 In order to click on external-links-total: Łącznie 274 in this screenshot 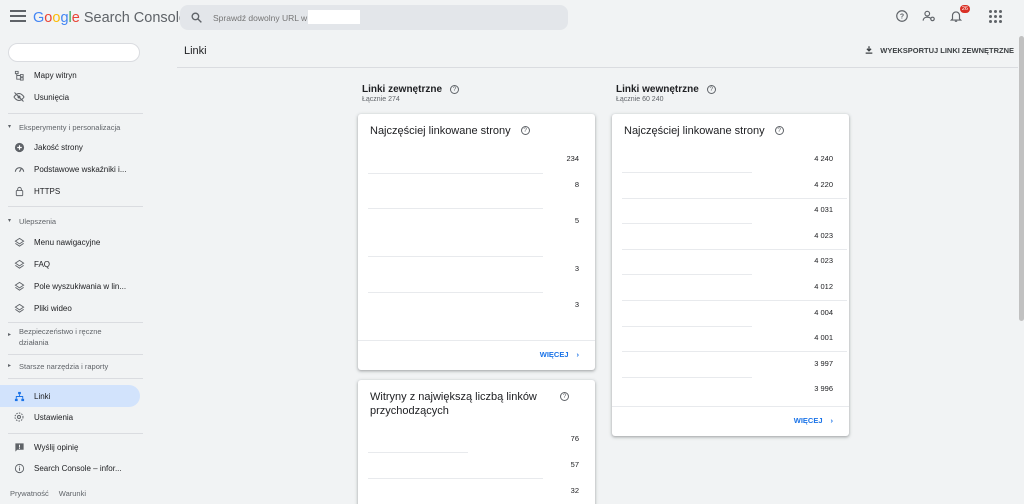, I will do `click(381, 99)`.